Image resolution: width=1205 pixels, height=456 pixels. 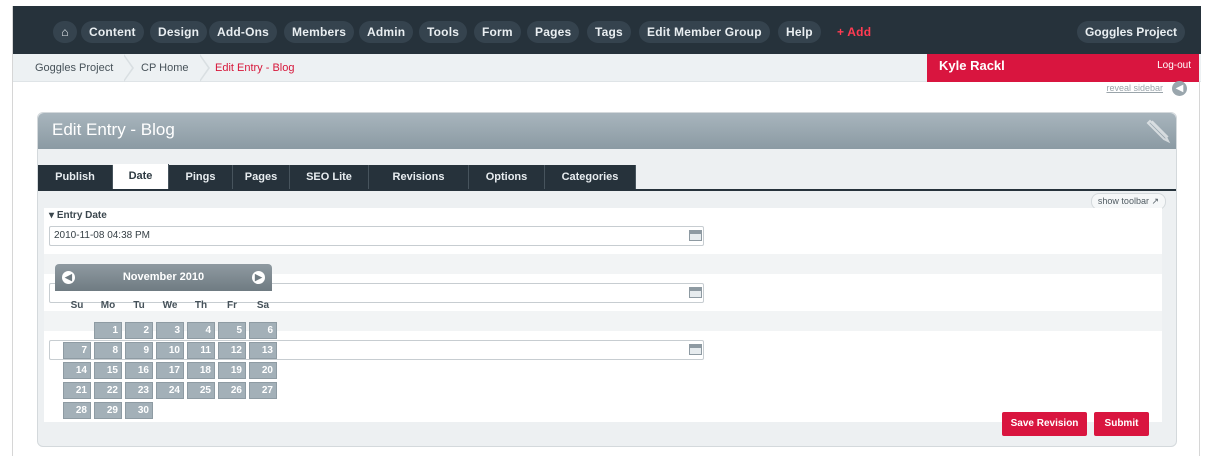 I want to click on project-switcher: Goggles Project, so click(x=1130, y=32).